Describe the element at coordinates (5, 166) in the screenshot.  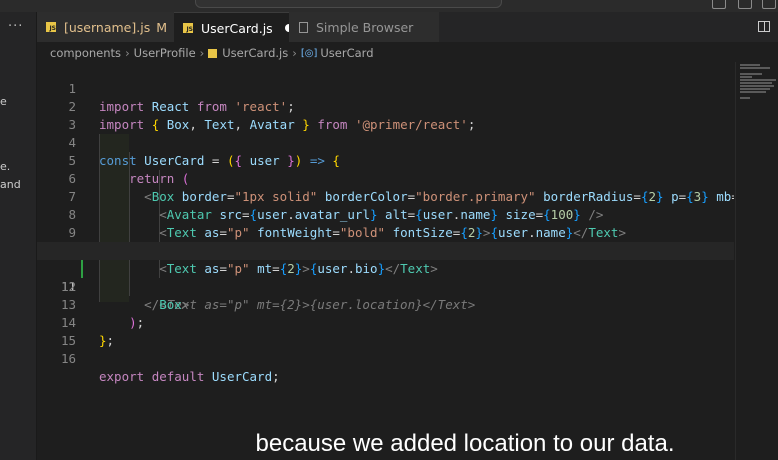
I see `side-panel-text-2: e.` at that location.